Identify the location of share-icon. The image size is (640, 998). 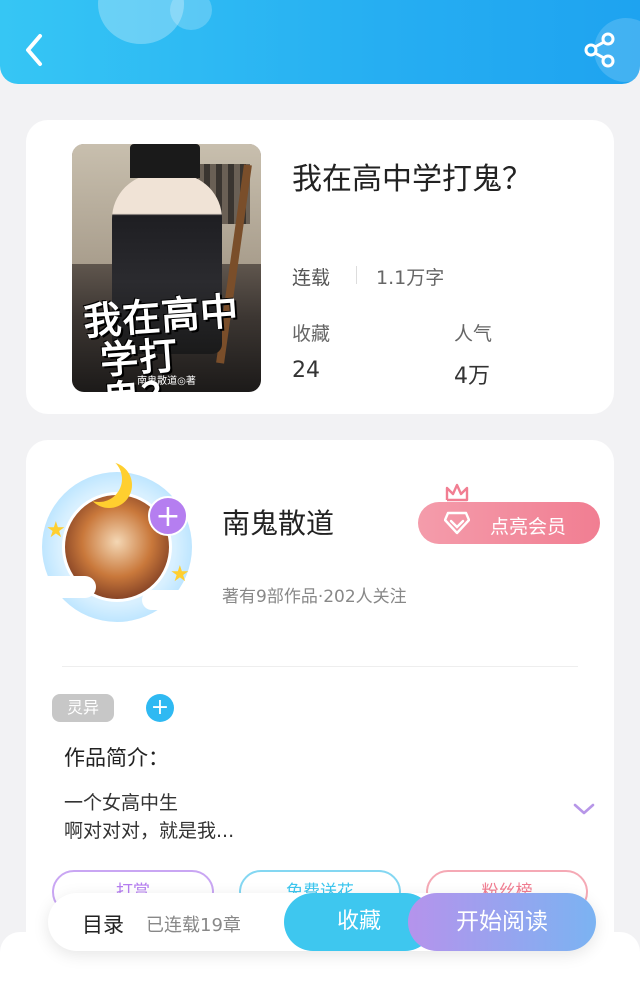
(599, 50).